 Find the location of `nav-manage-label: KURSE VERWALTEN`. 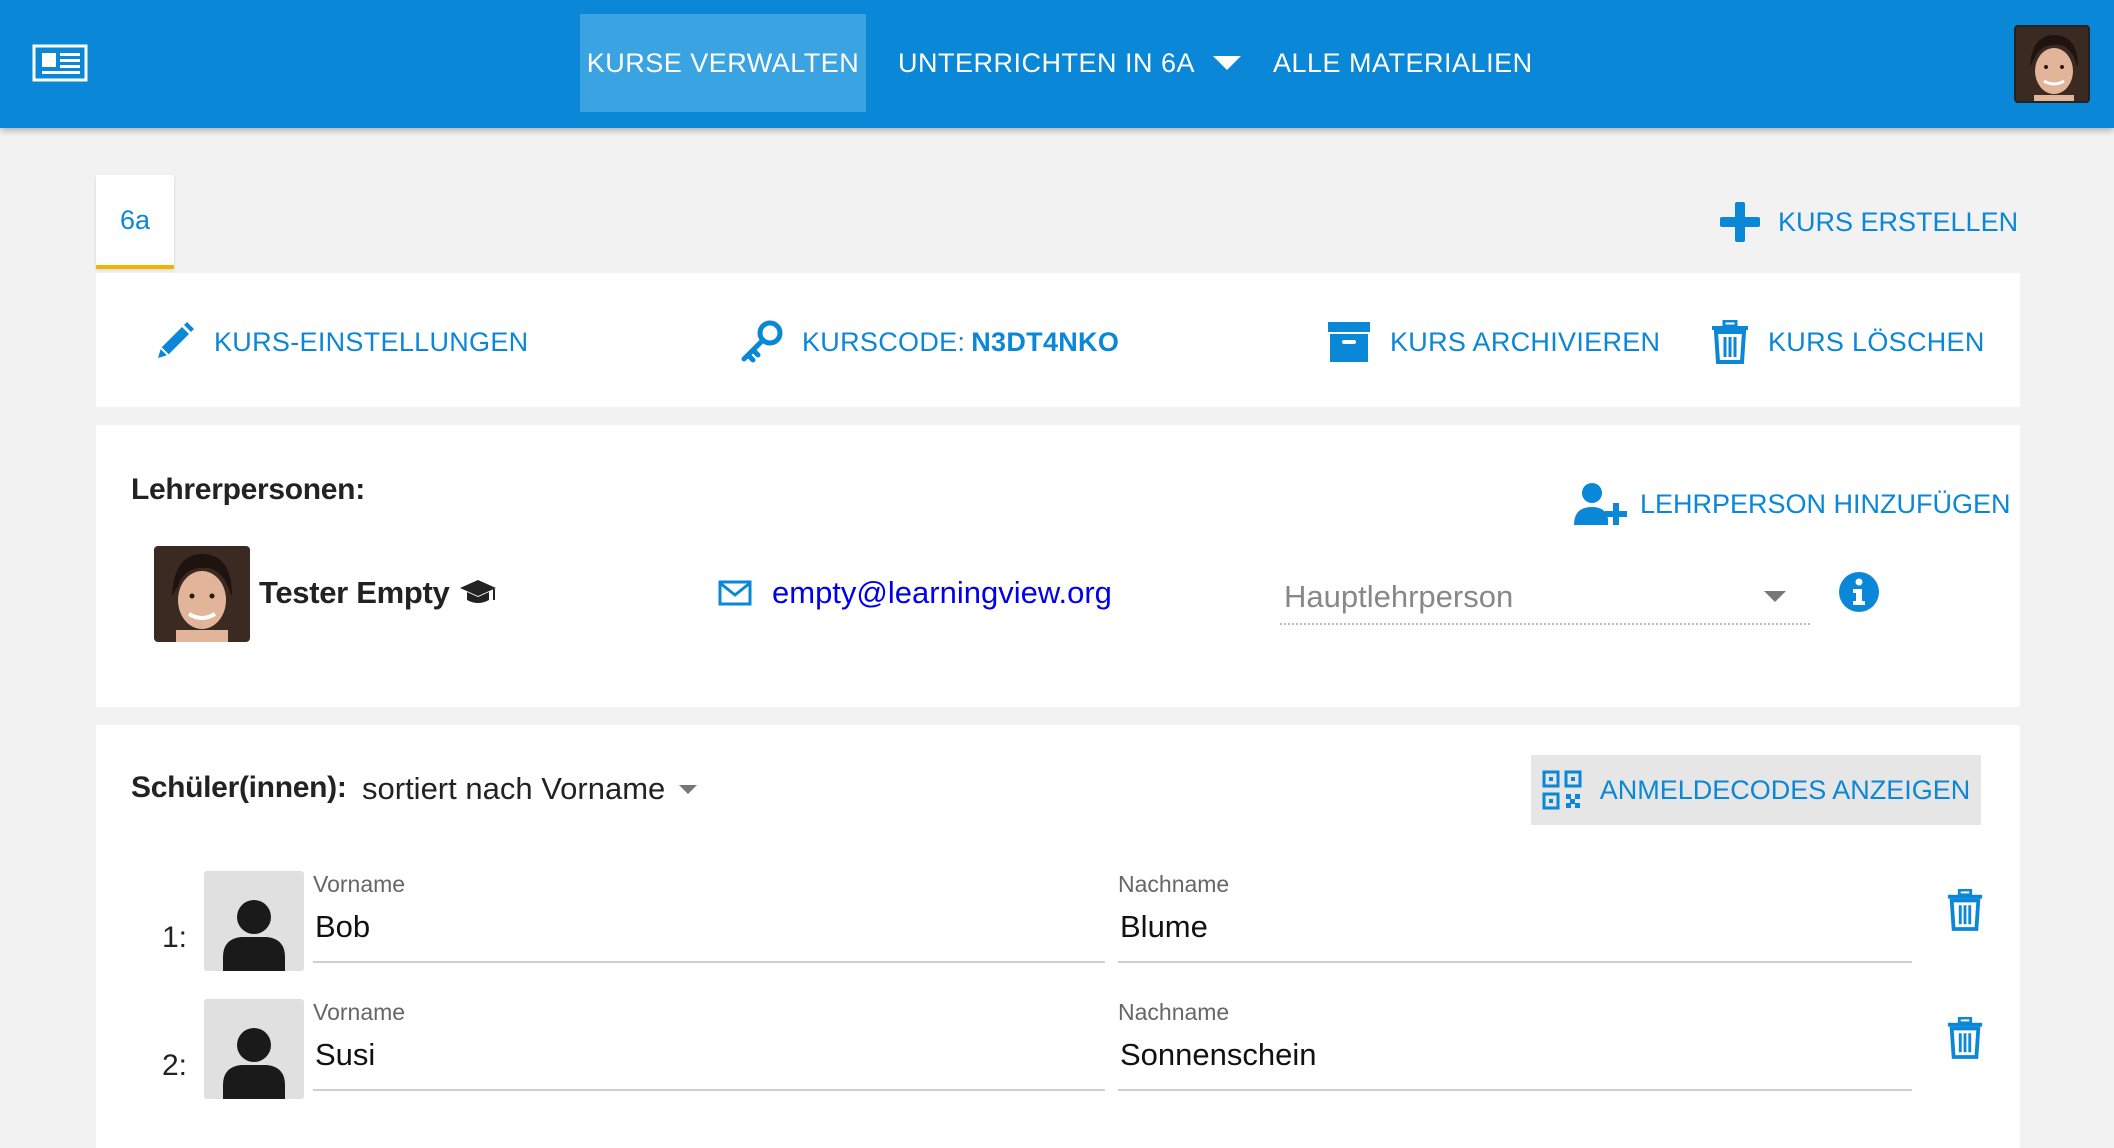

nav-manage-label: KURSE VERWALTEN is located at coordinates (723, 62).